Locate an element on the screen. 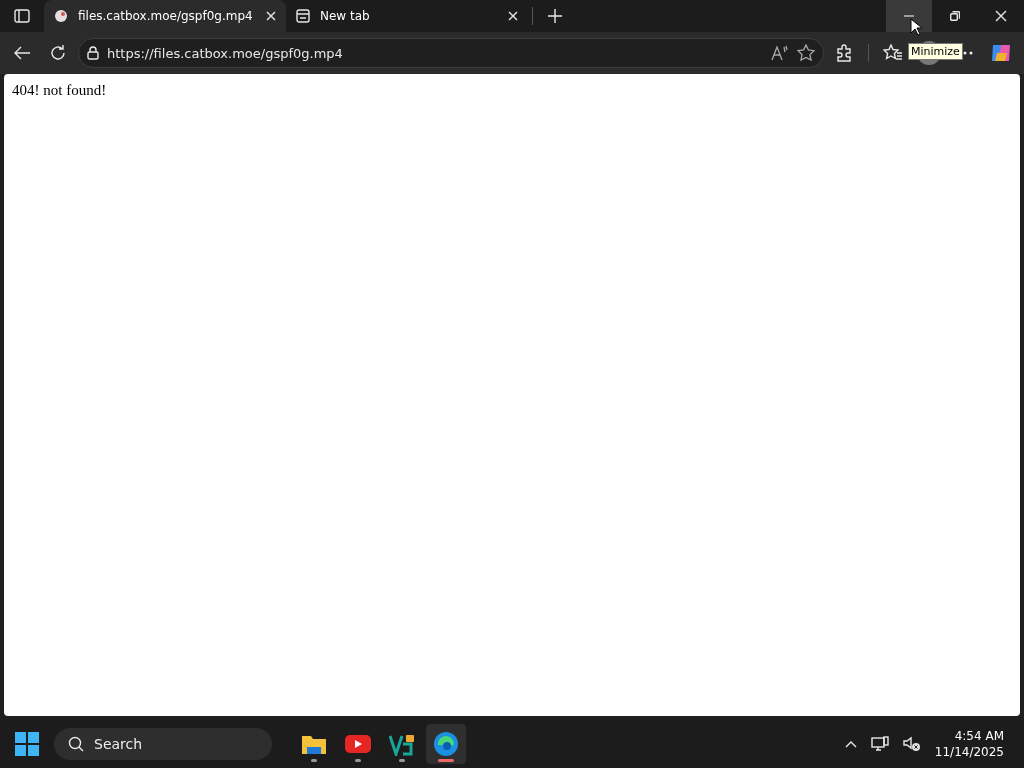 Image resolution: width=1024 pixels, height=768 pixels. favorites-icon is located at coordinates (893, 53).